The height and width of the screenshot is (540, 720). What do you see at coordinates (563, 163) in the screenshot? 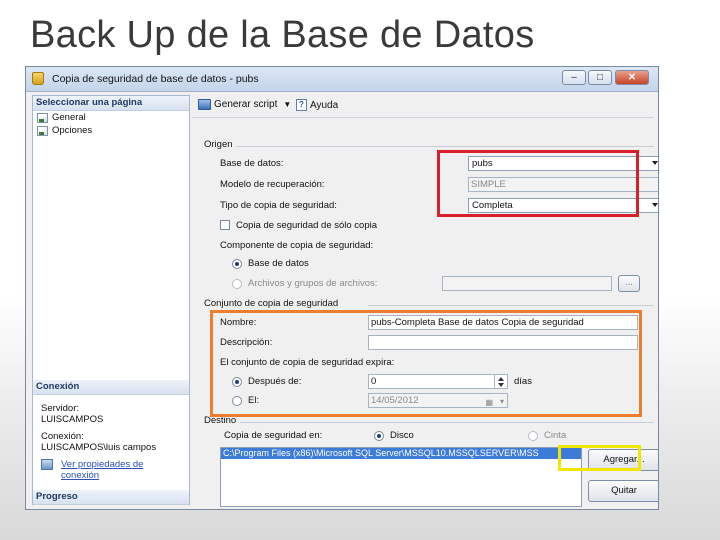
I see `database-select: pubs` at bounding box center [563, 163].